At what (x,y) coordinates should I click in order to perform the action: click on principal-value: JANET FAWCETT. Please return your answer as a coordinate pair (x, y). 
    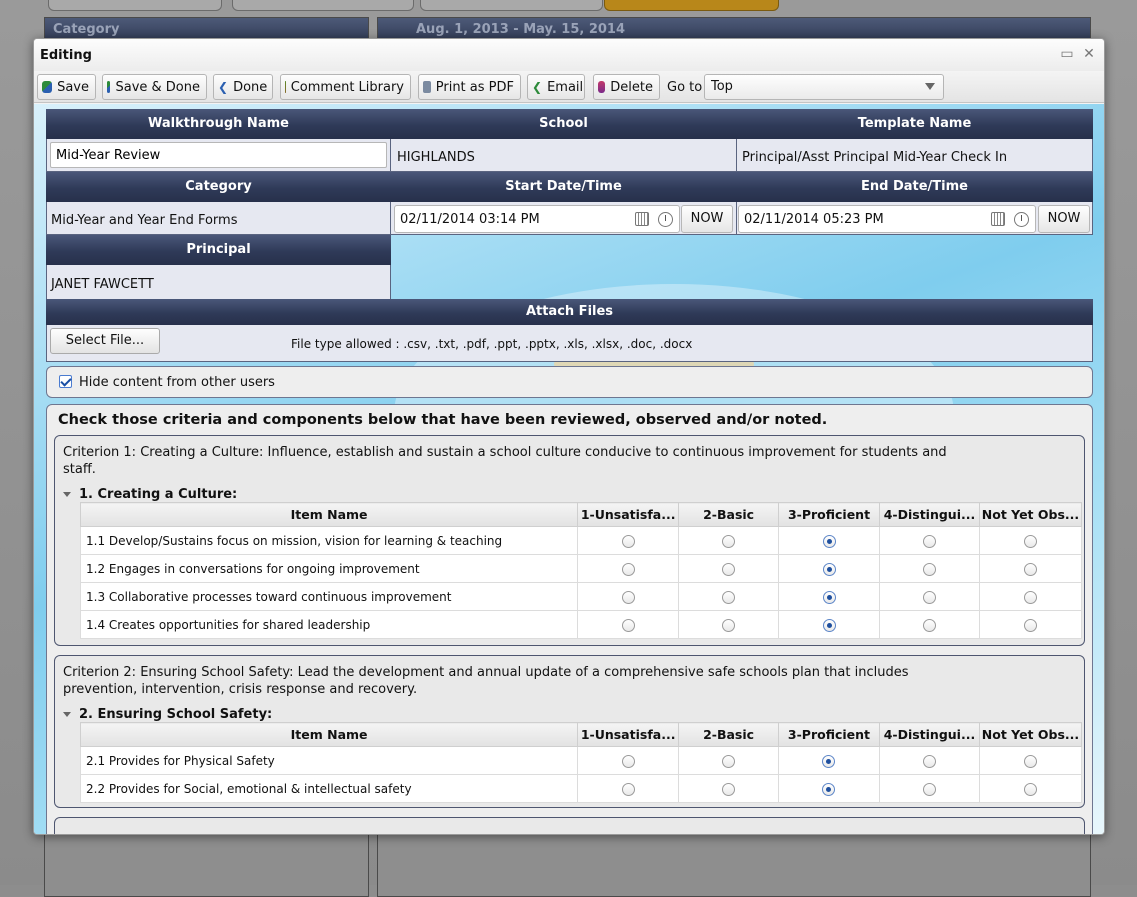
    Looking at the image, I should click on (102, 284).